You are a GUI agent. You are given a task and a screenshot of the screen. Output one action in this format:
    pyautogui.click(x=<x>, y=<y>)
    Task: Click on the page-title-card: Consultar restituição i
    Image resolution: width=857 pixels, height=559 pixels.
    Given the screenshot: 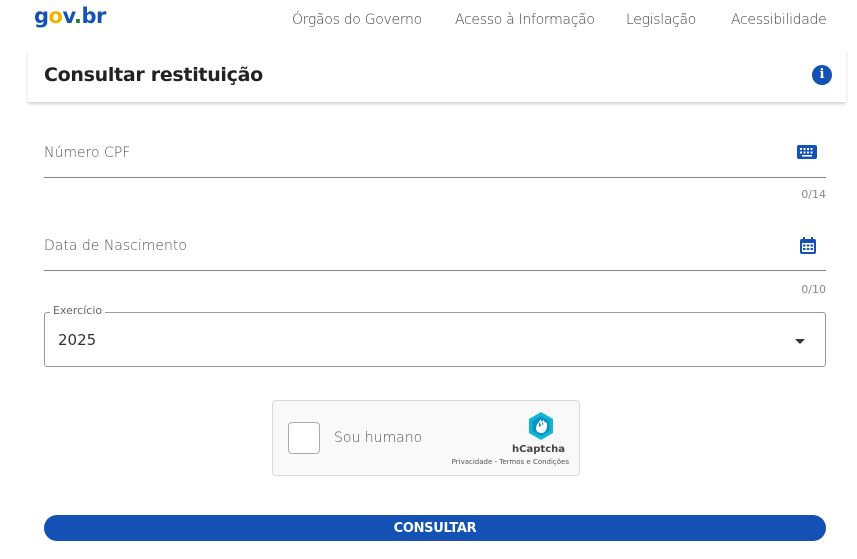 What is the action you would take?
    pyautogui.click(x=437, y=76)
    